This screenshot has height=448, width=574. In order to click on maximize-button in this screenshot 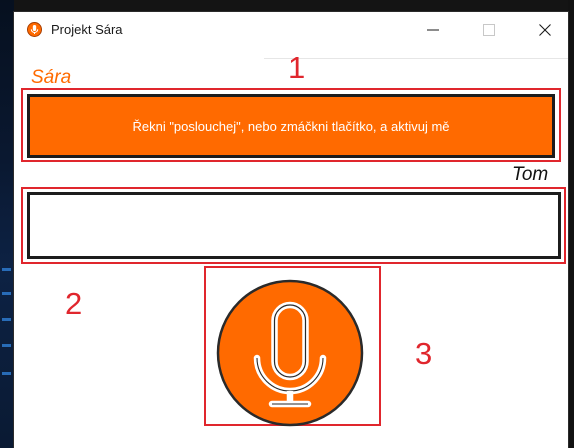, I will do `click(489, 30)`.